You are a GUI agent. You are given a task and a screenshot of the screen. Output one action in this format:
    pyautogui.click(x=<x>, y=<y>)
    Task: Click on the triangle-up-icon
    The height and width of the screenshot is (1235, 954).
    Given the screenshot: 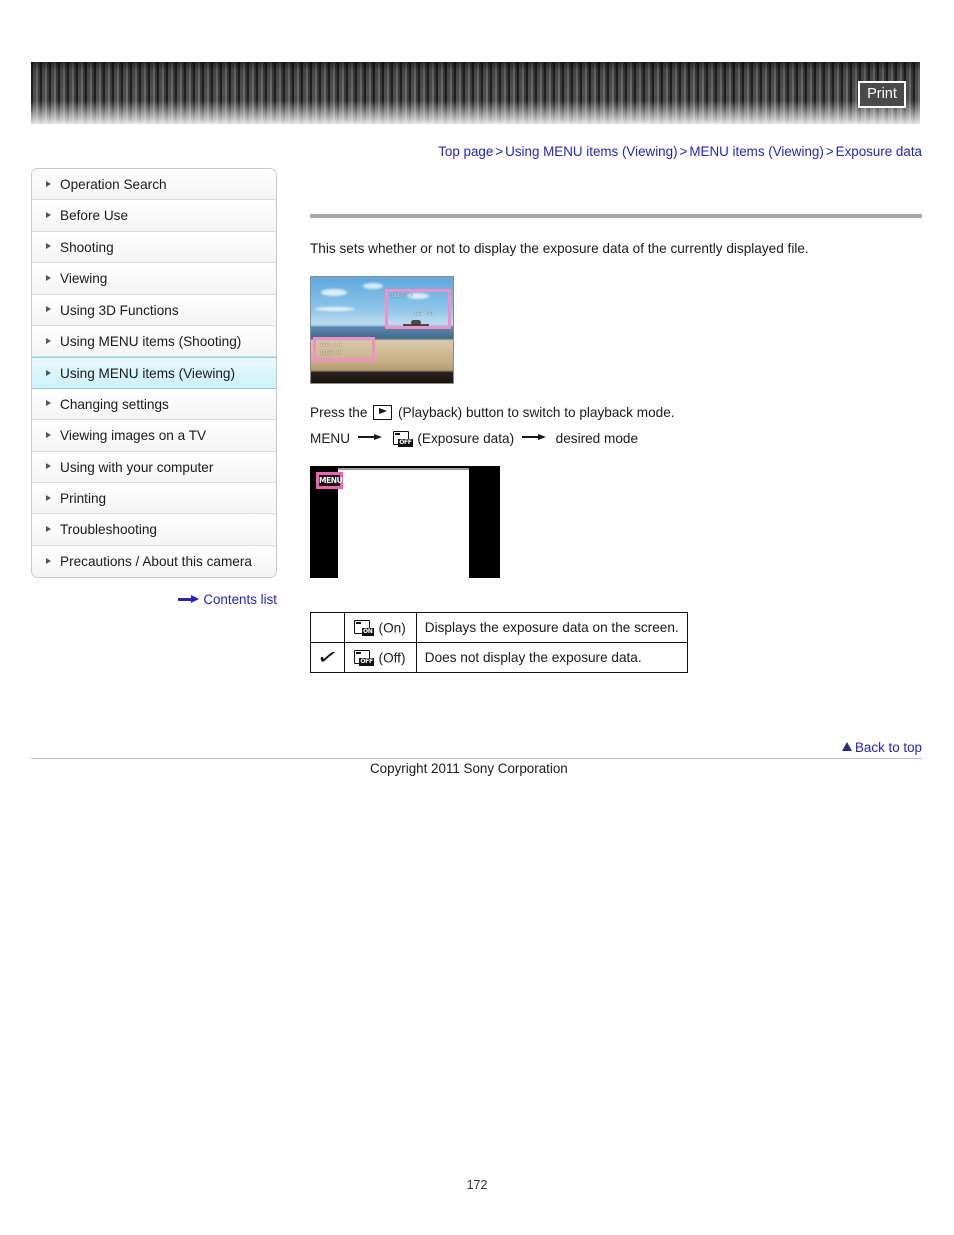 What is the action you would take?
    pyautogui.click(x=847, y=746)
    